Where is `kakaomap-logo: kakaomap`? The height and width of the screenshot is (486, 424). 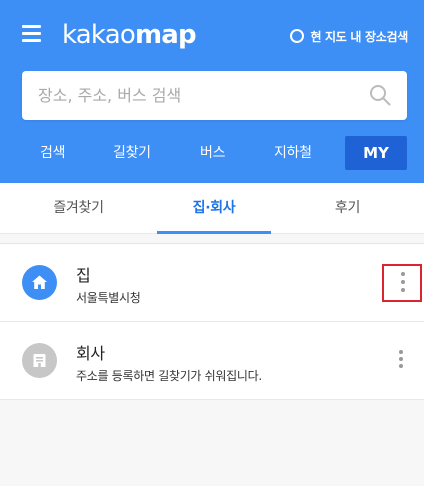 kakaomap-logo: kakaomap is located at coordinates (129, 35).